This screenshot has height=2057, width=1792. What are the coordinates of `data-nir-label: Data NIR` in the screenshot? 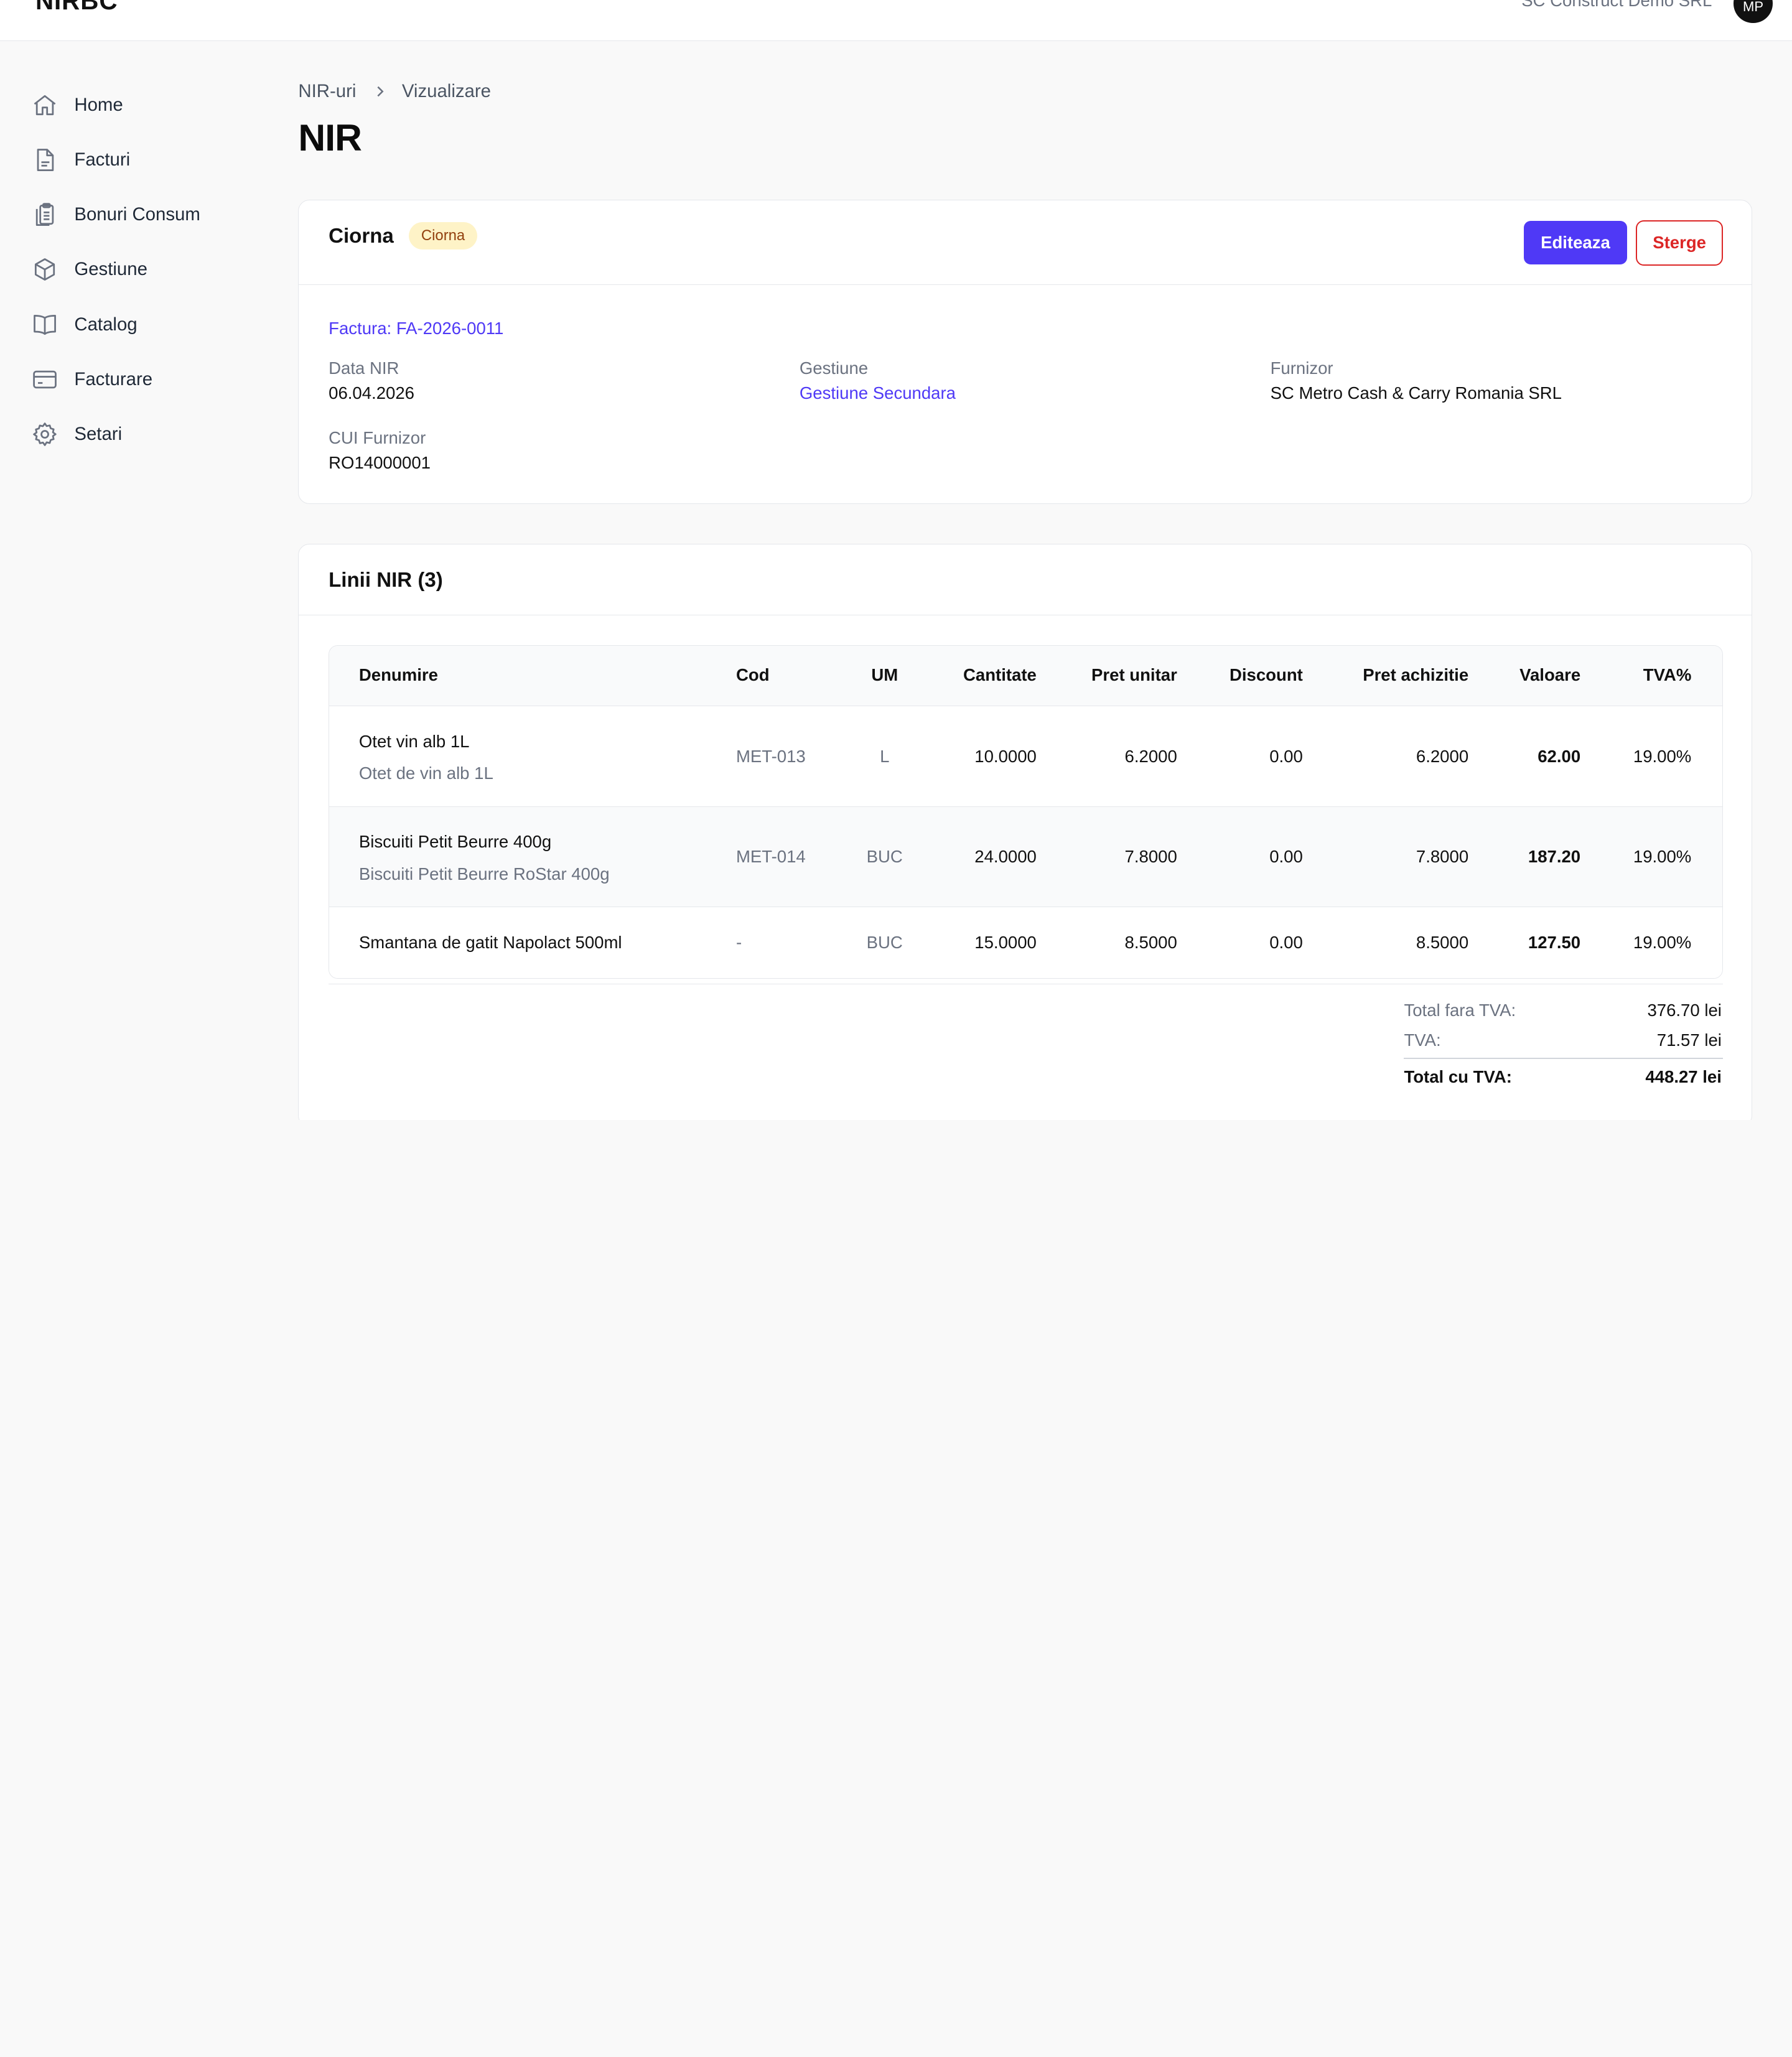 It's located at (364, 368).